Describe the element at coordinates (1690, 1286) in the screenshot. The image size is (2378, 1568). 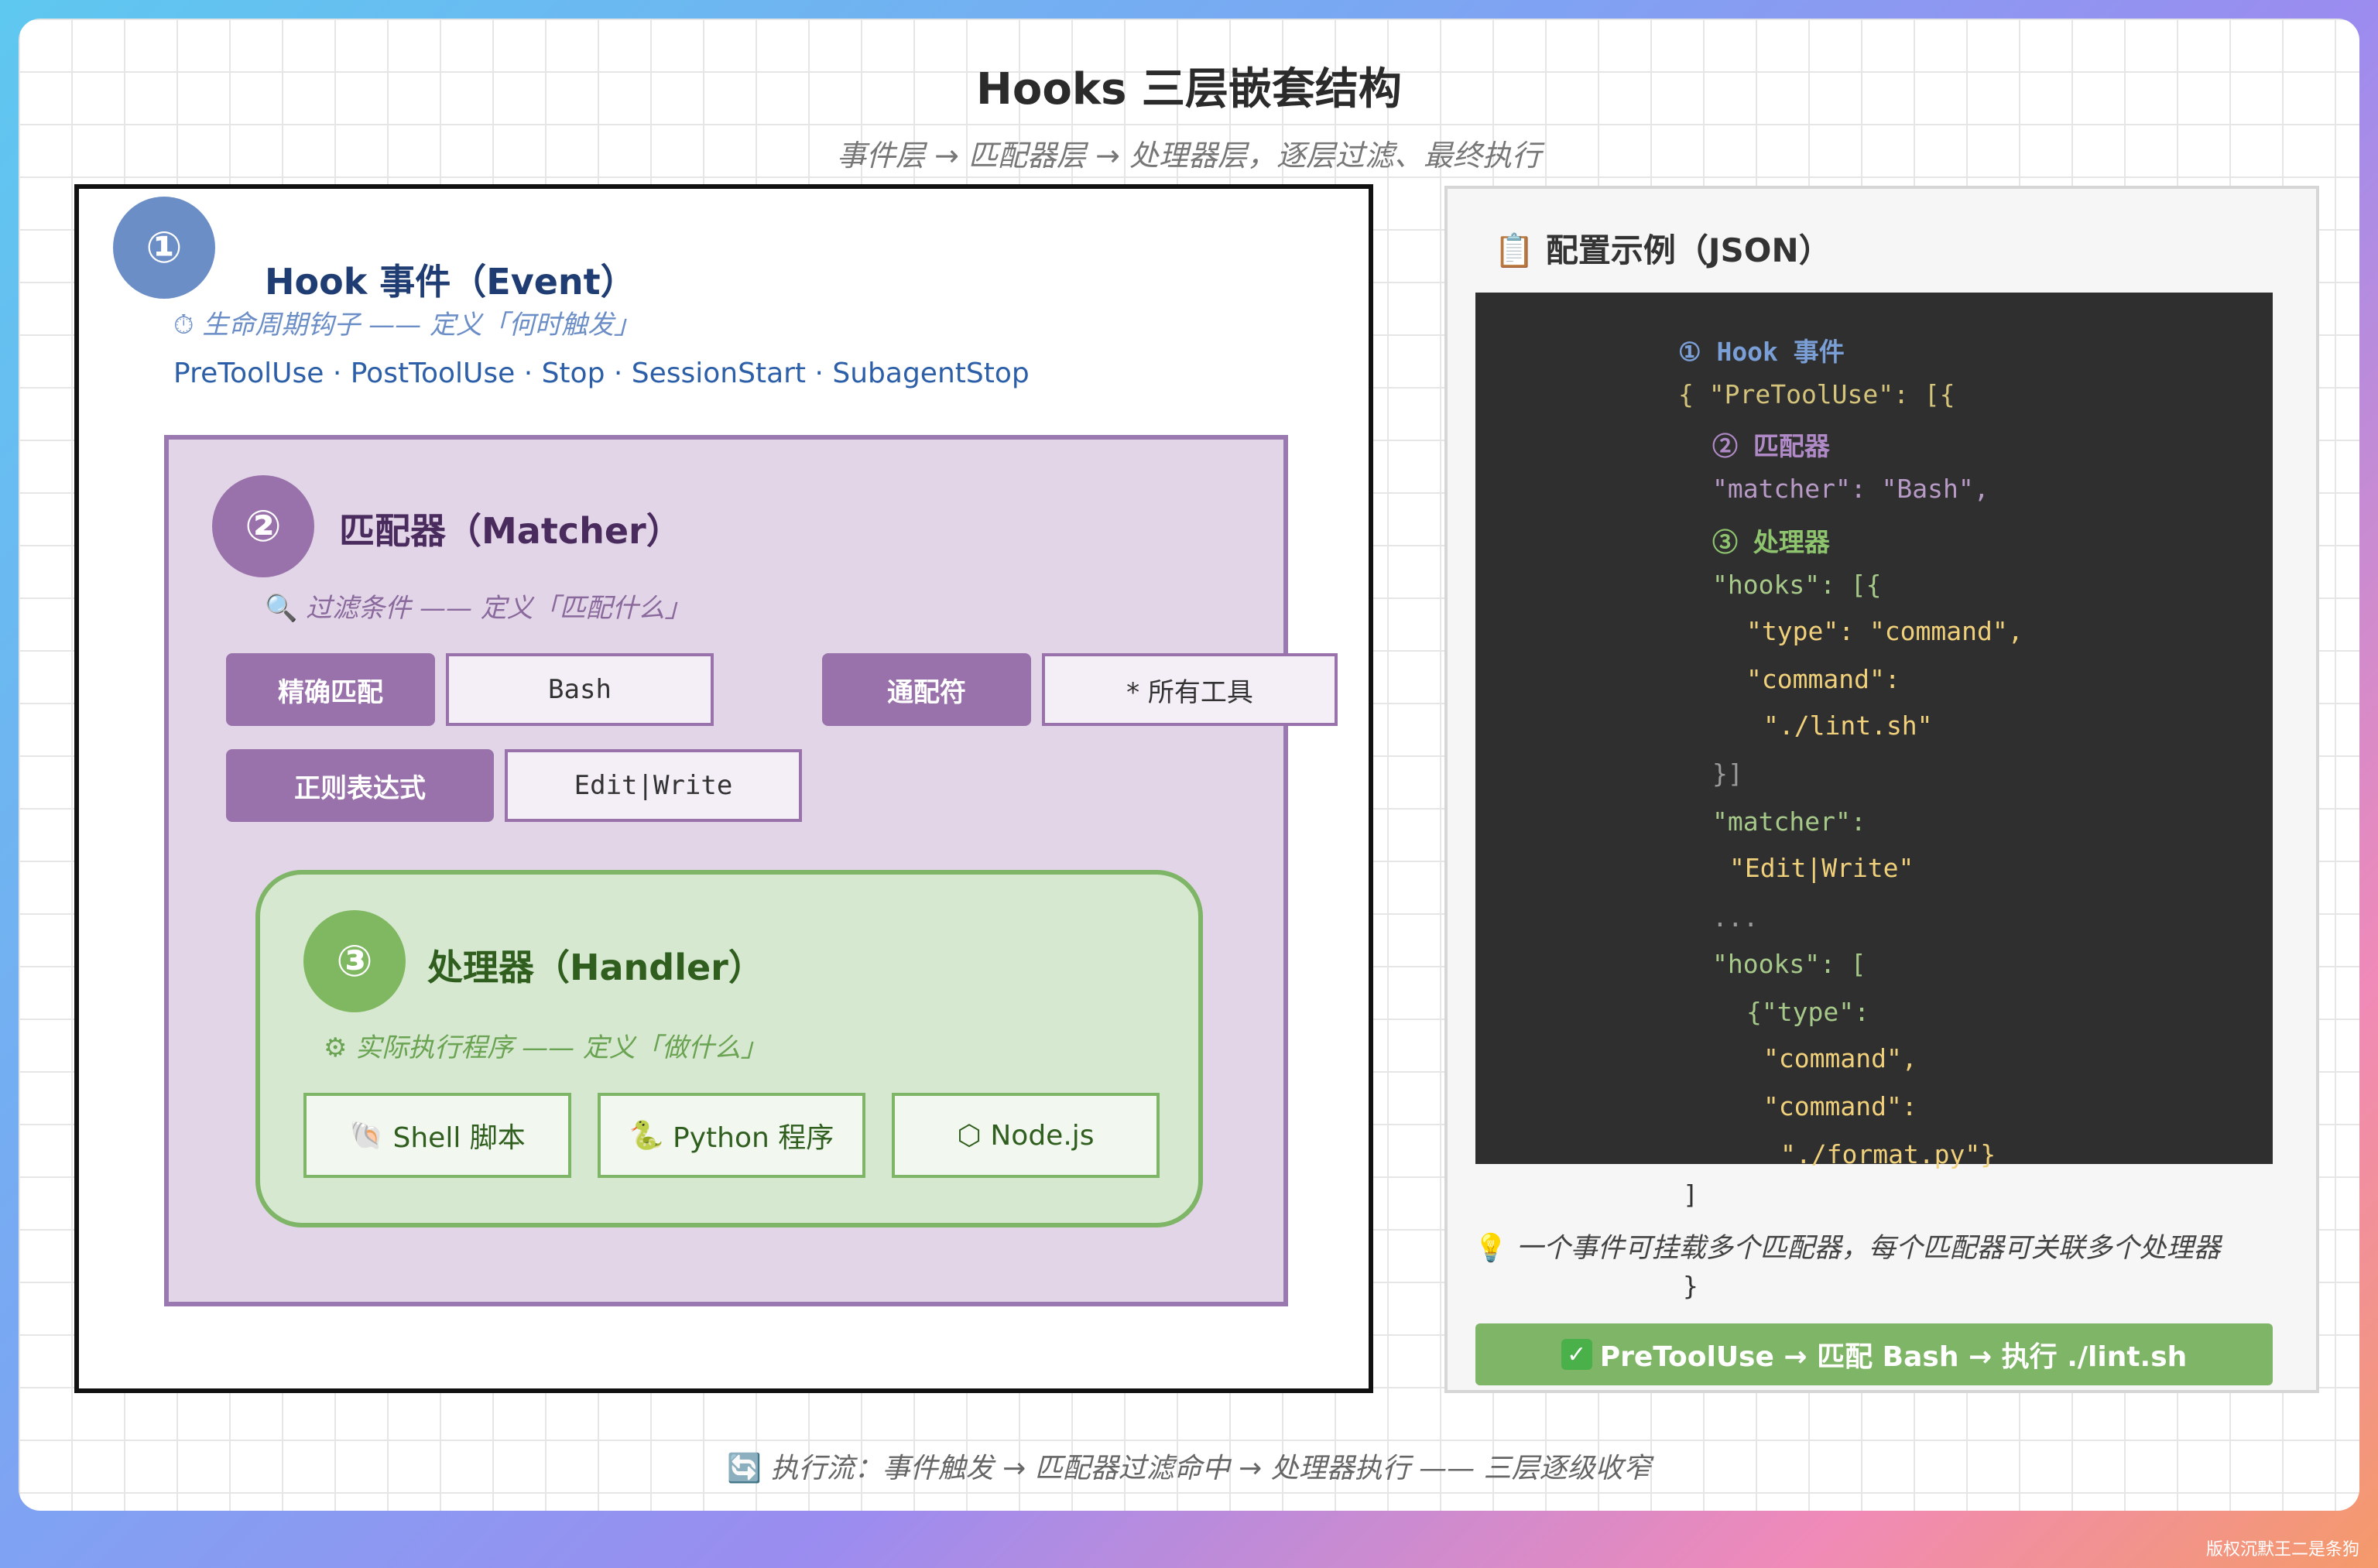
I see `code-line: }` at that location.